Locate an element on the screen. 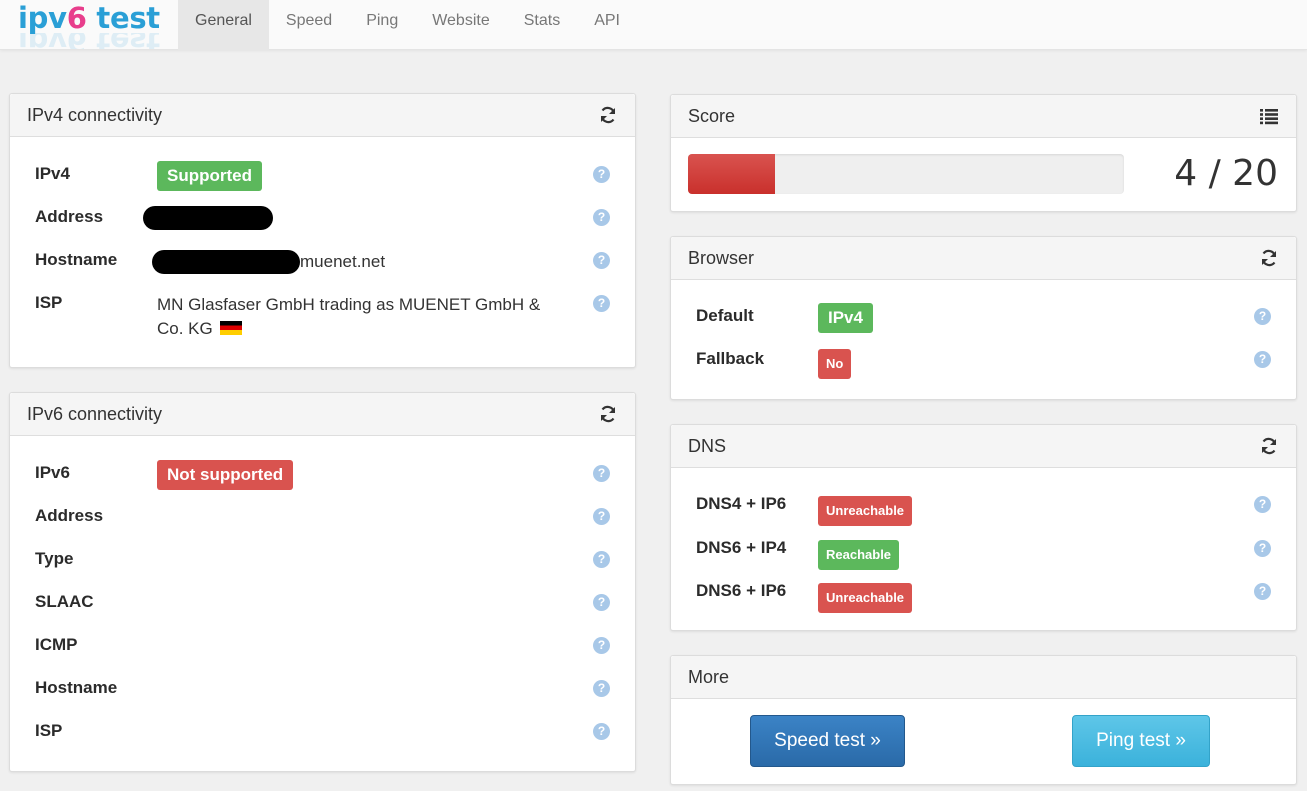  dns6-ip6-badge: Unreachable is located at coordinates (865, 598).